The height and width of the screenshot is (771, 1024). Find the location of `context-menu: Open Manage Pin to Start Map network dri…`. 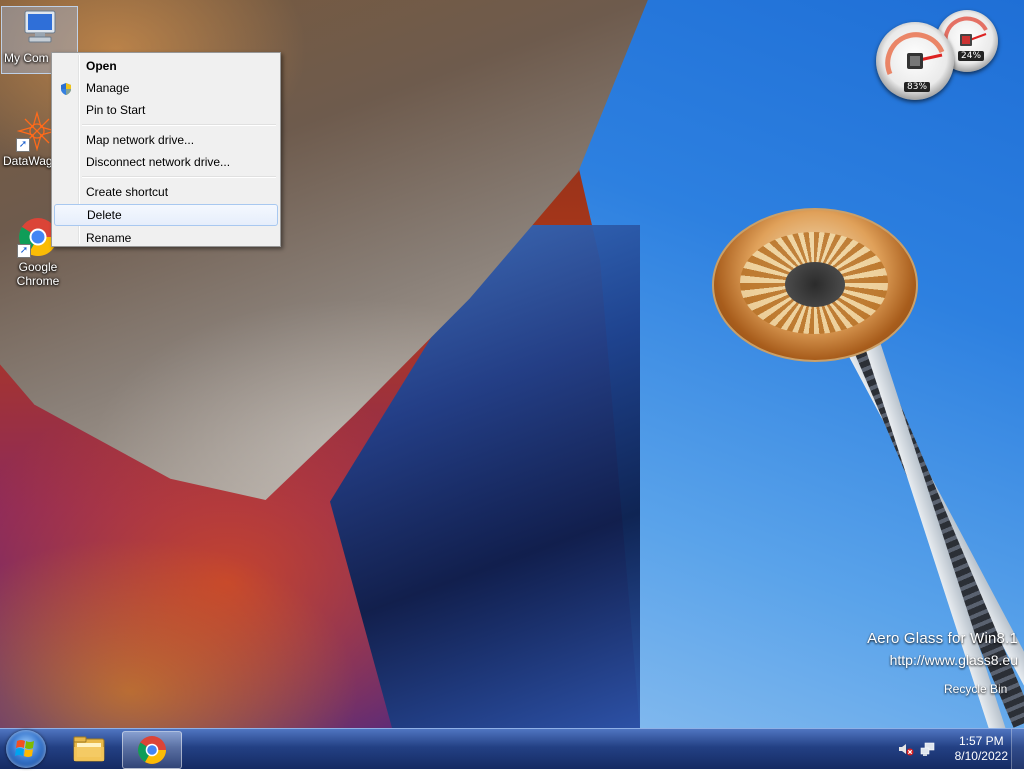

context-menu: Open Manage Pin to Start Map network dri… is located at coordinates (166, 149).